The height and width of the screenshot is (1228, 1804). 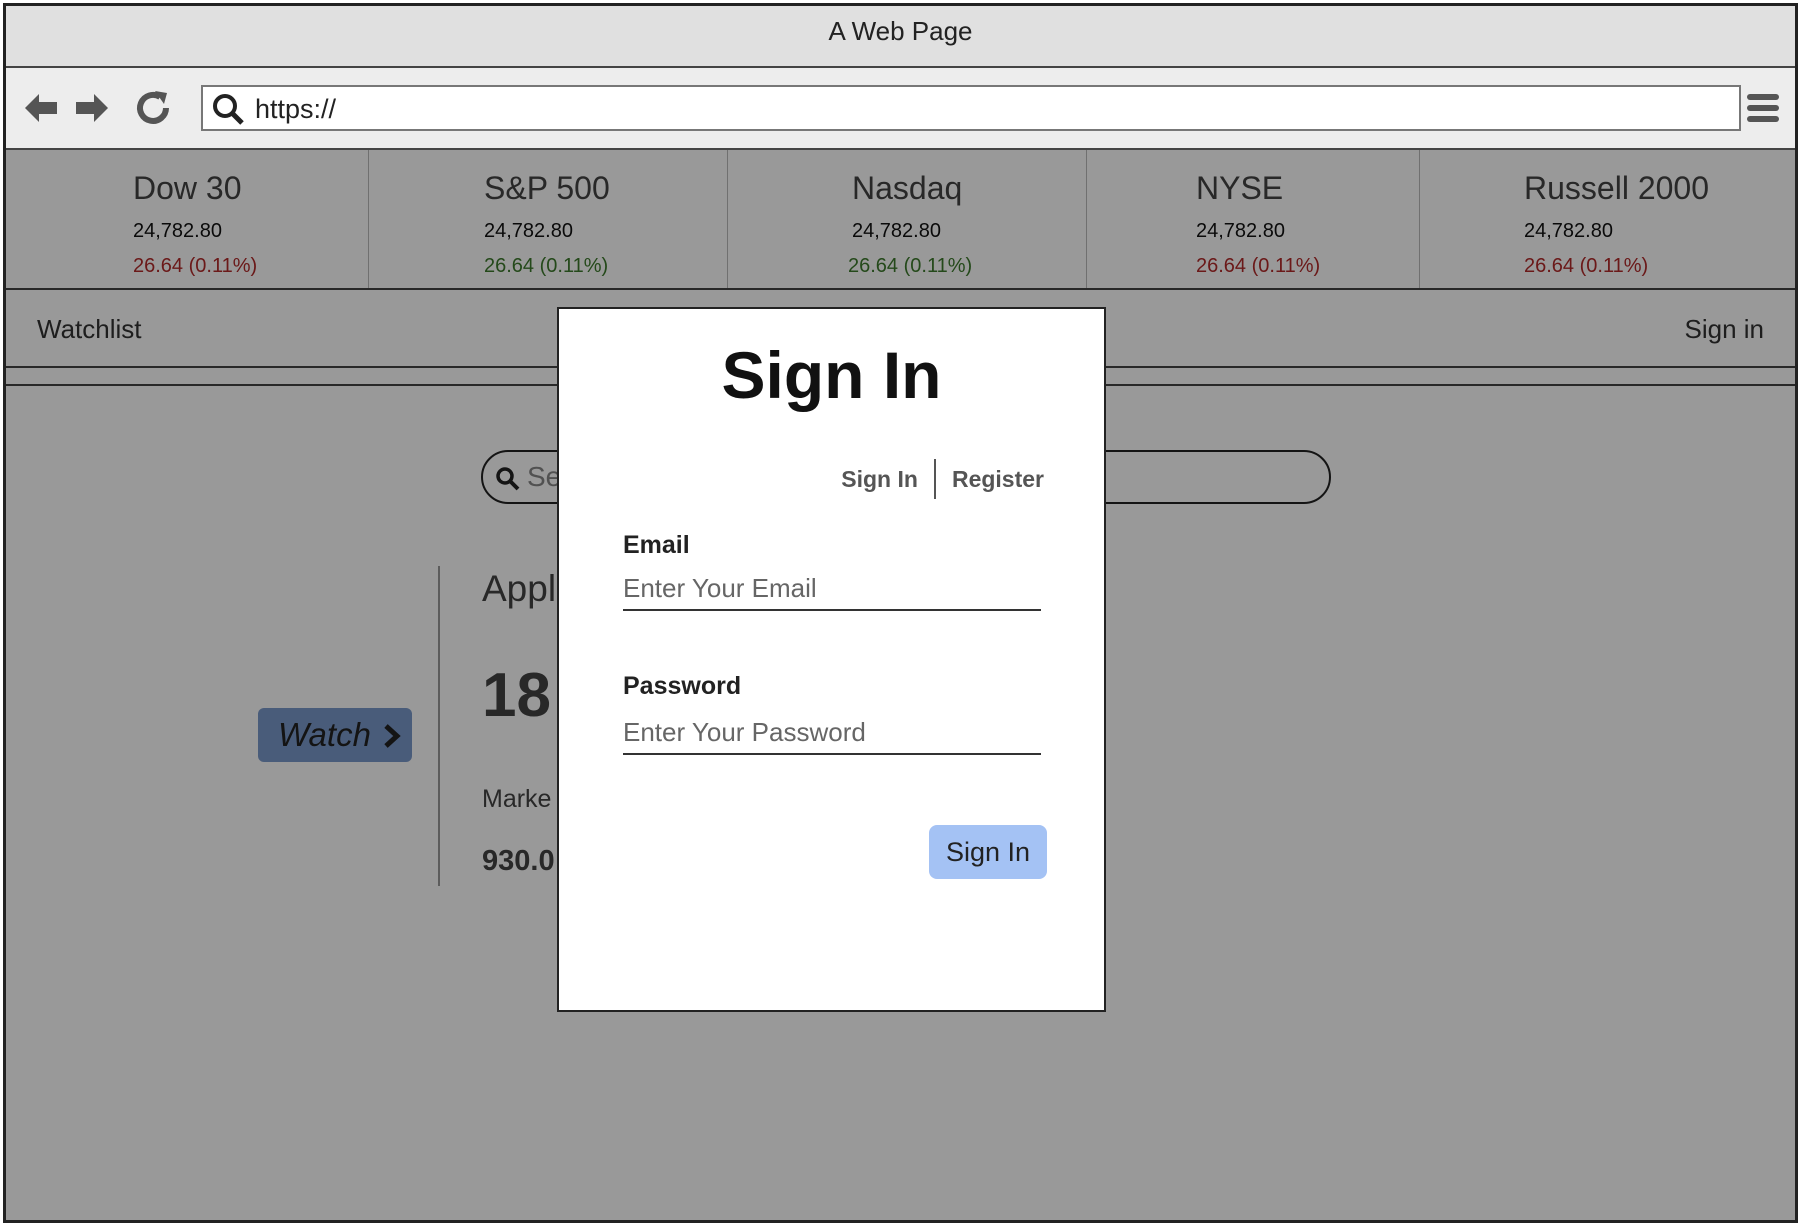 I want to click on email-label: Email, so click(x=656, y=545).